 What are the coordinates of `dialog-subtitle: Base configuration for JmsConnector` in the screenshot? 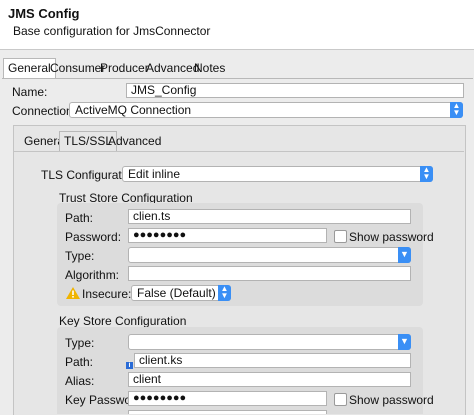 It's located at (112, 31).